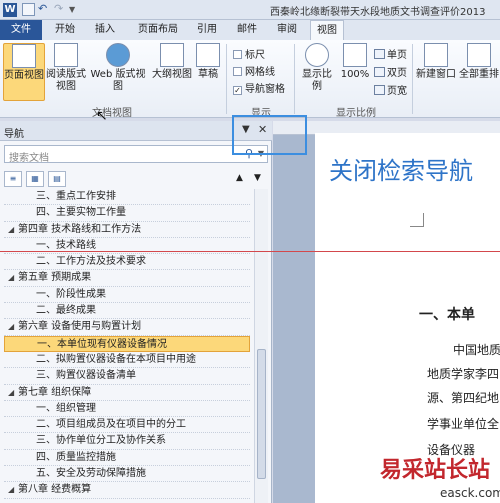 Image resolution: width=500 pixels, height=503 pixels. What do you see at coordinates (111, 425) in the screenshot?
I see `nav-item-label: 二、项目组成员及在项目中的分工` at bounding box center [111, 425].